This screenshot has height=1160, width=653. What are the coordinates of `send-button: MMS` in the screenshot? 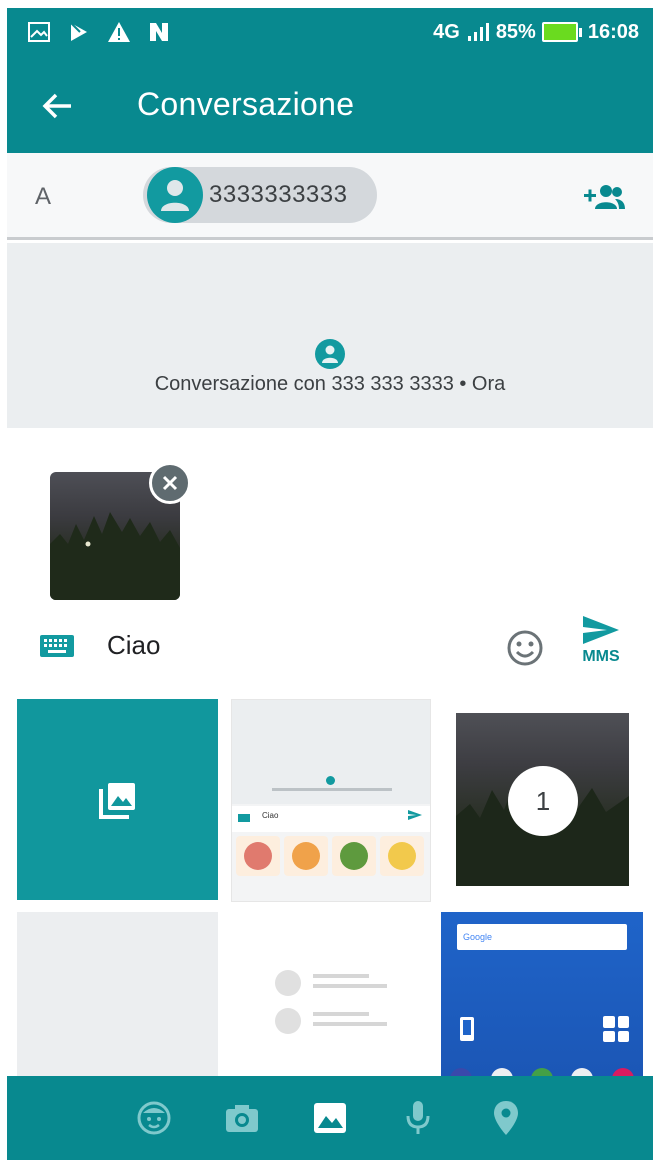 It's located at (601, 649).